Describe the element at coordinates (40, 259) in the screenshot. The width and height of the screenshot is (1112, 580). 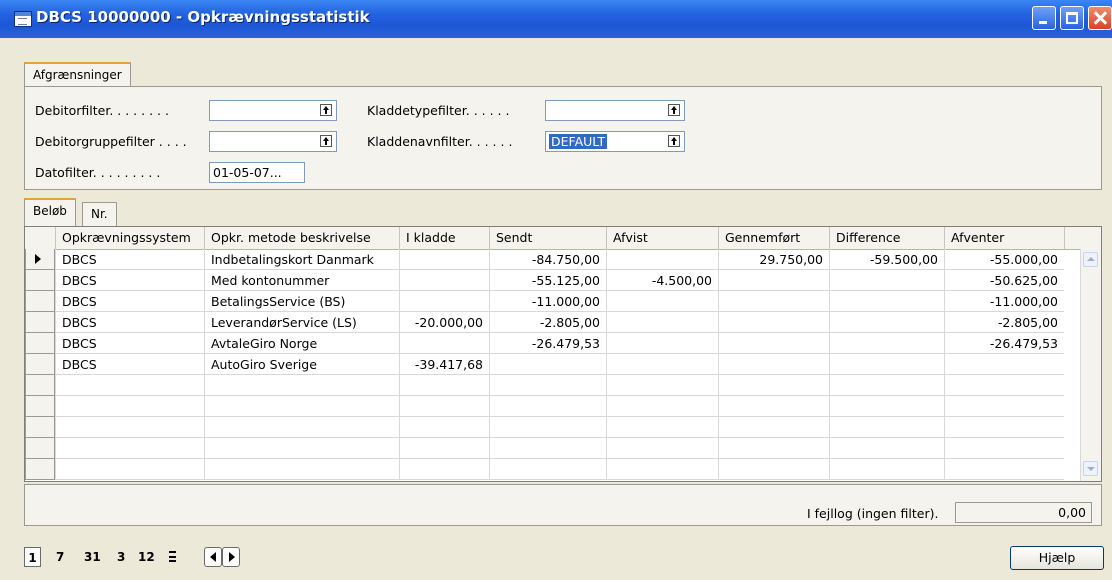
I see `row-pointer-icon` at that location.